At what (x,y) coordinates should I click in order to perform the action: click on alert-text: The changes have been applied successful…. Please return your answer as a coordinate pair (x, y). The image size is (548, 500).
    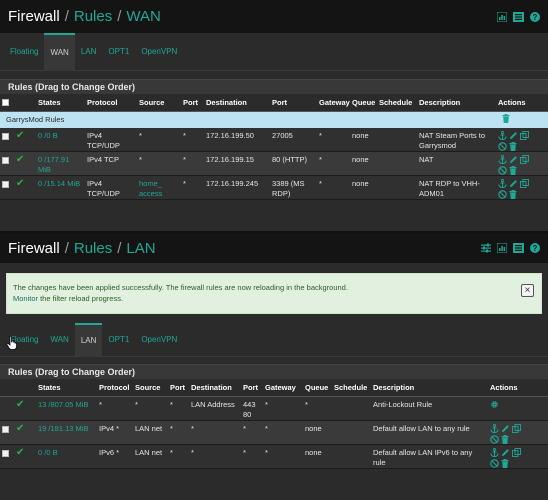
    Looking at the image, I should click on (180, 287).